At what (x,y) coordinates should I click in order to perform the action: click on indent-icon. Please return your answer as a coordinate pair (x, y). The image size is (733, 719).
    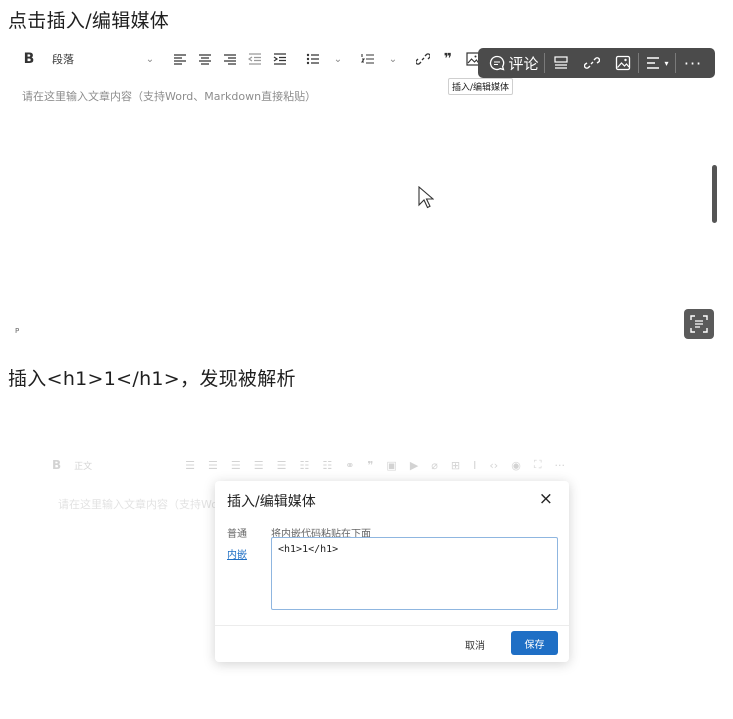
    Looking at the image, I should click on (280, 59).